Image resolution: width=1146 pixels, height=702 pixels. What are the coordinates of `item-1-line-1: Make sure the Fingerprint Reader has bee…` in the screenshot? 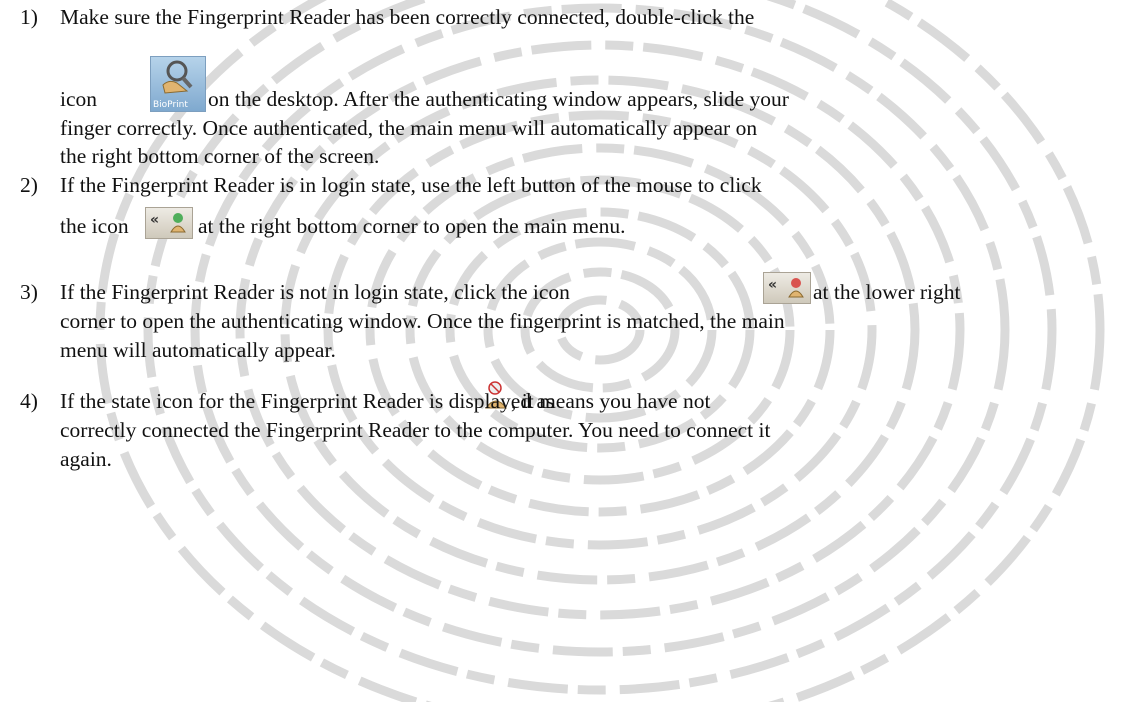 It's located at (407, 17).